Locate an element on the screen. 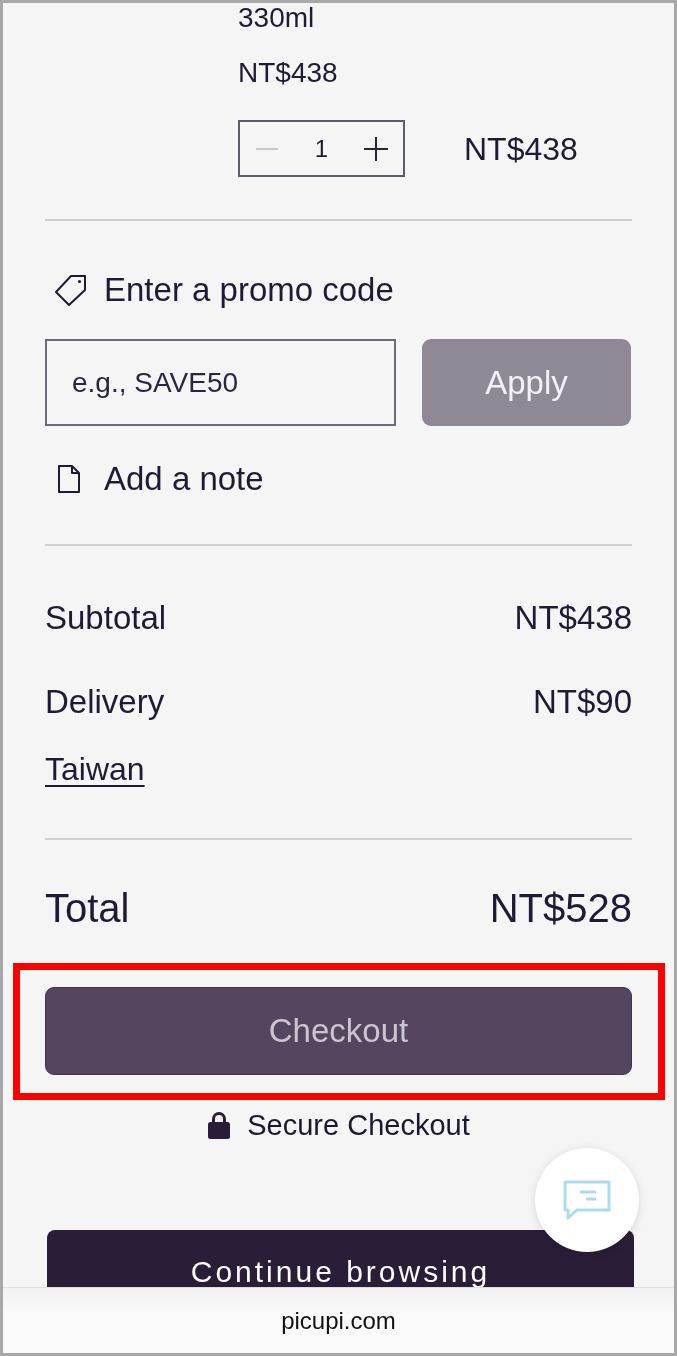  checkout-button: Checkout is located at coordinates (338, 1031).